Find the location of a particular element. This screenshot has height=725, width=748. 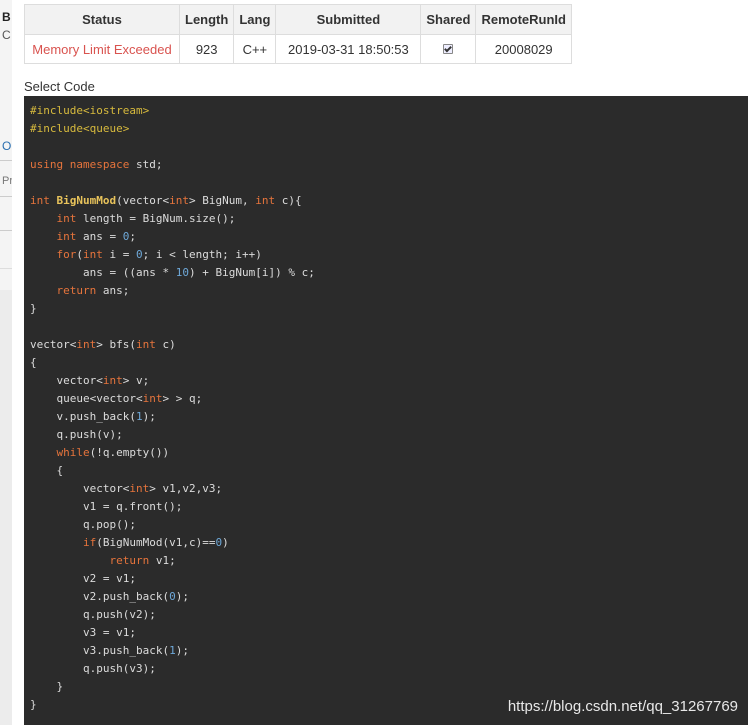

shared-checkbox is located at coordinates (448, 48).